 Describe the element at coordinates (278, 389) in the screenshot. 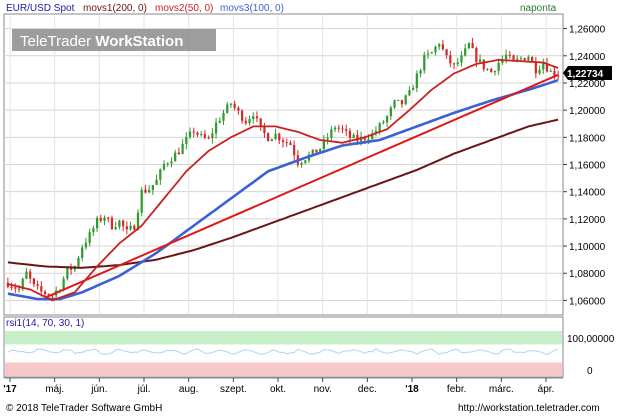

I see `x-tick-label: okt.` at that location.